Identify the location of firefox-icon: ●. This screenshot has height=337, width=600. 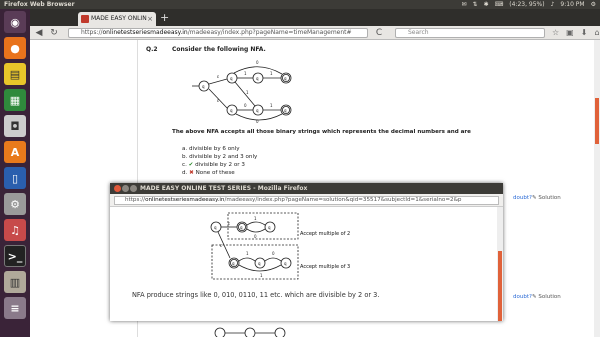
(15, 48).